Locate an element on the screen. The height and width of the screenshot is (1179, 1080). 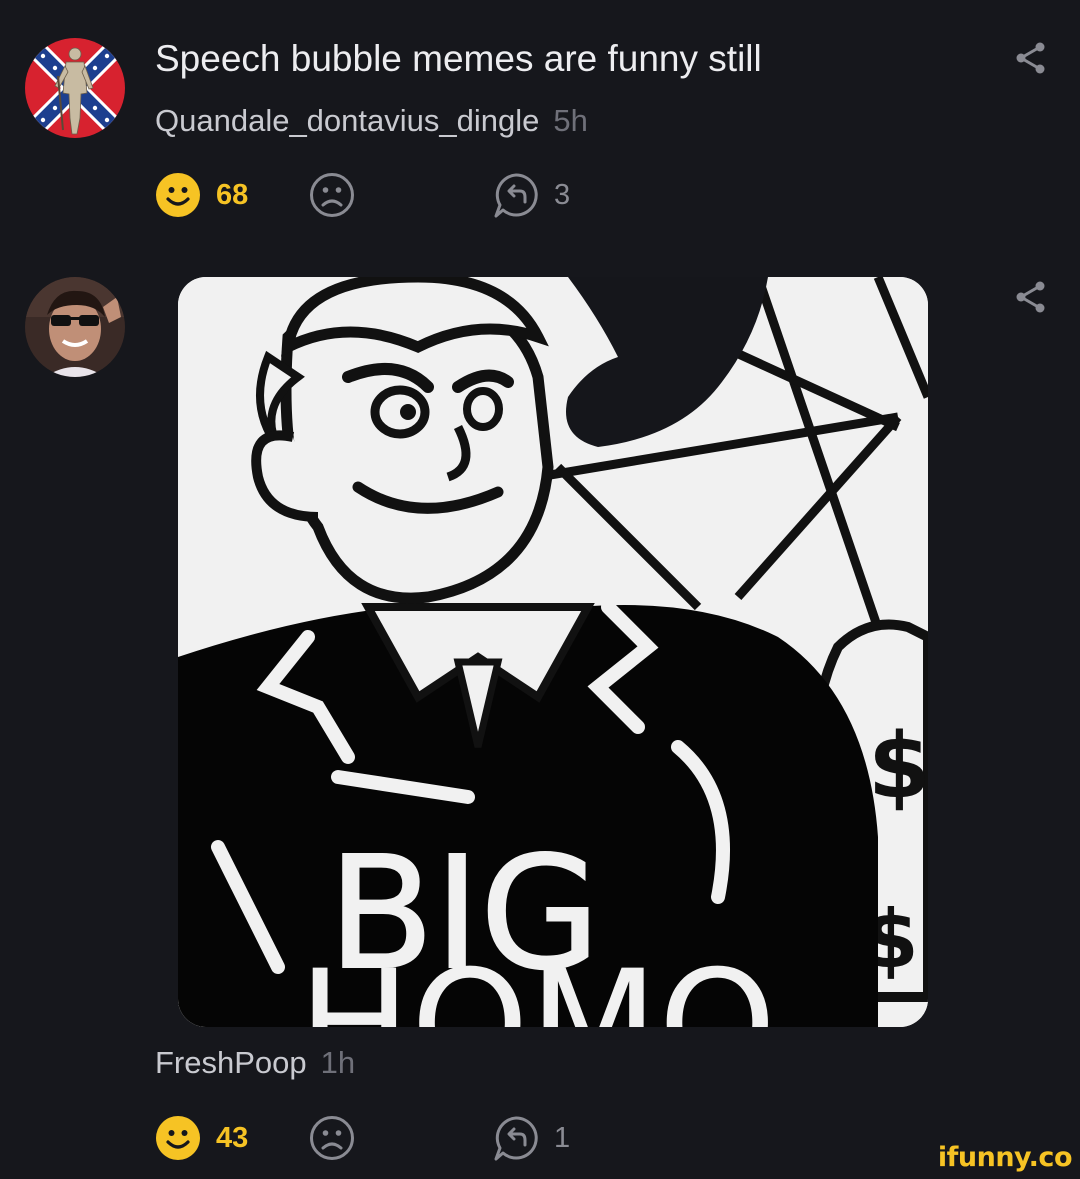
share-icon is located at coordinates (1030, 297).